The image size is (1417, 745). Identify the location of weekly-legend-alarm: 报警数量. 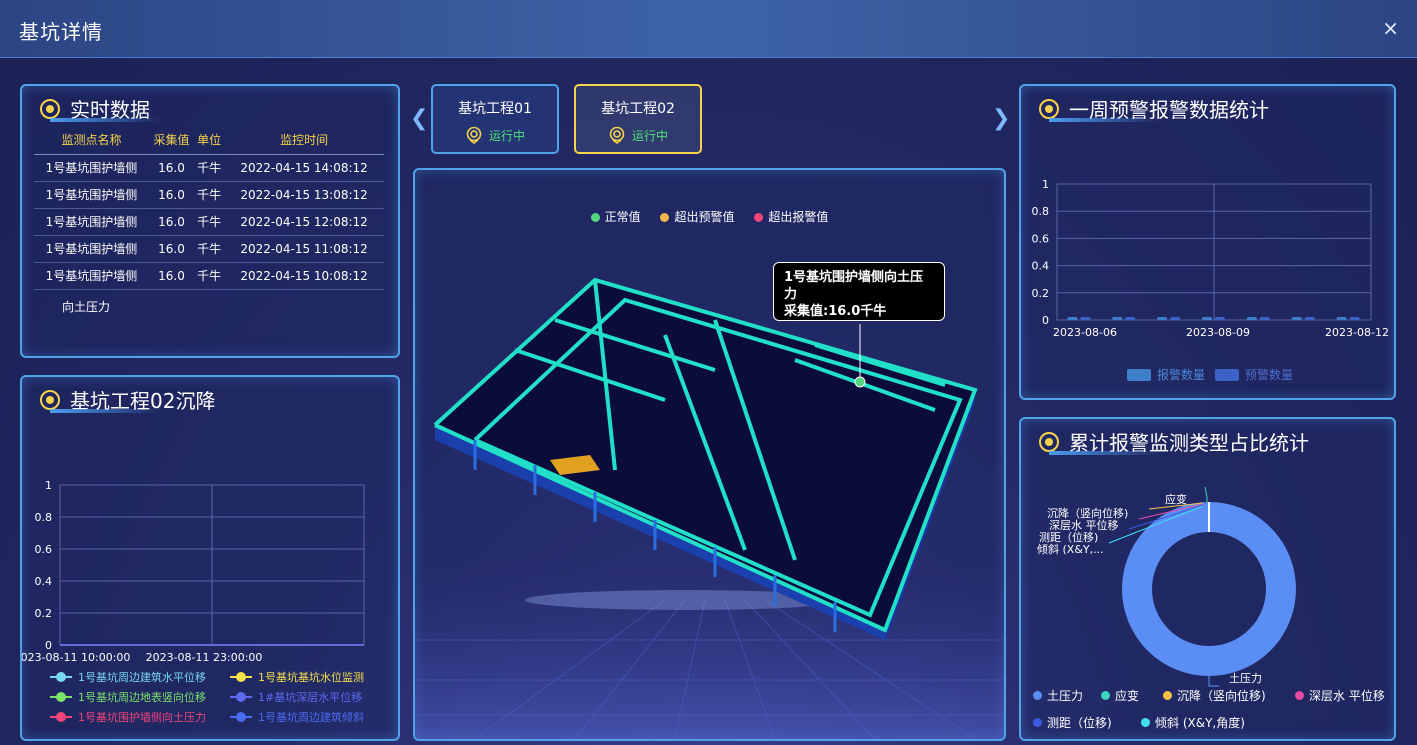
(1166, 374).